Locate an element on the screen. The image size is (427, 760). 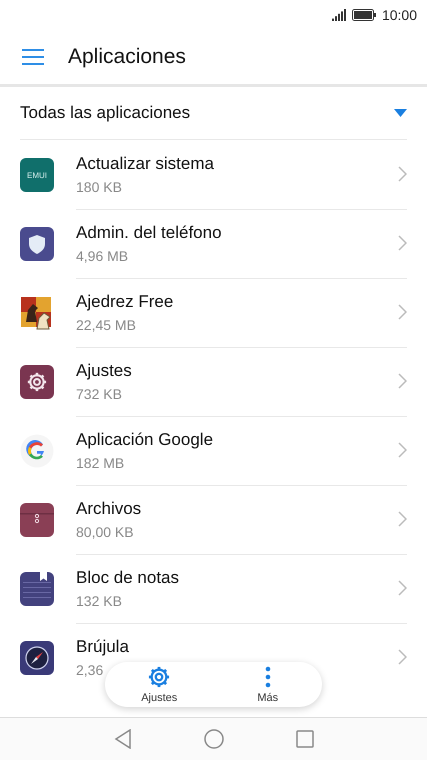
home-button is located at coordinates (214, 739).